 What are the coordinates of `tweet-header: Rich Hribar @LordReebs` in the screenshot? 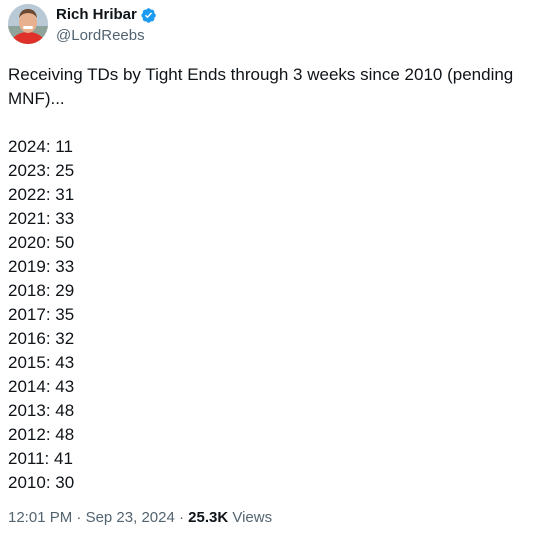 It's located at (82, 25).